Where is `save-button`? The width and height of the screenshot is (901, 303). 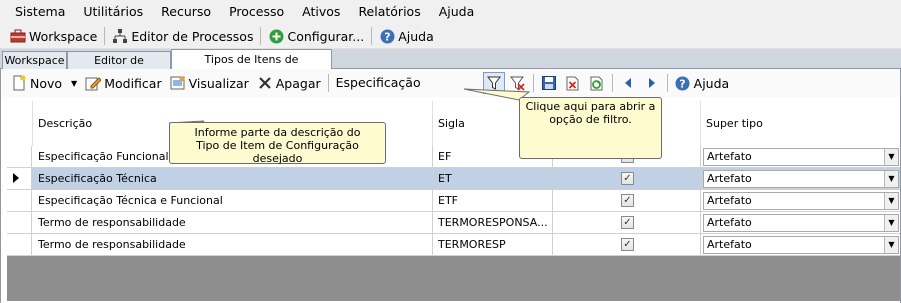
save-button is located at coordinates (549, 83).